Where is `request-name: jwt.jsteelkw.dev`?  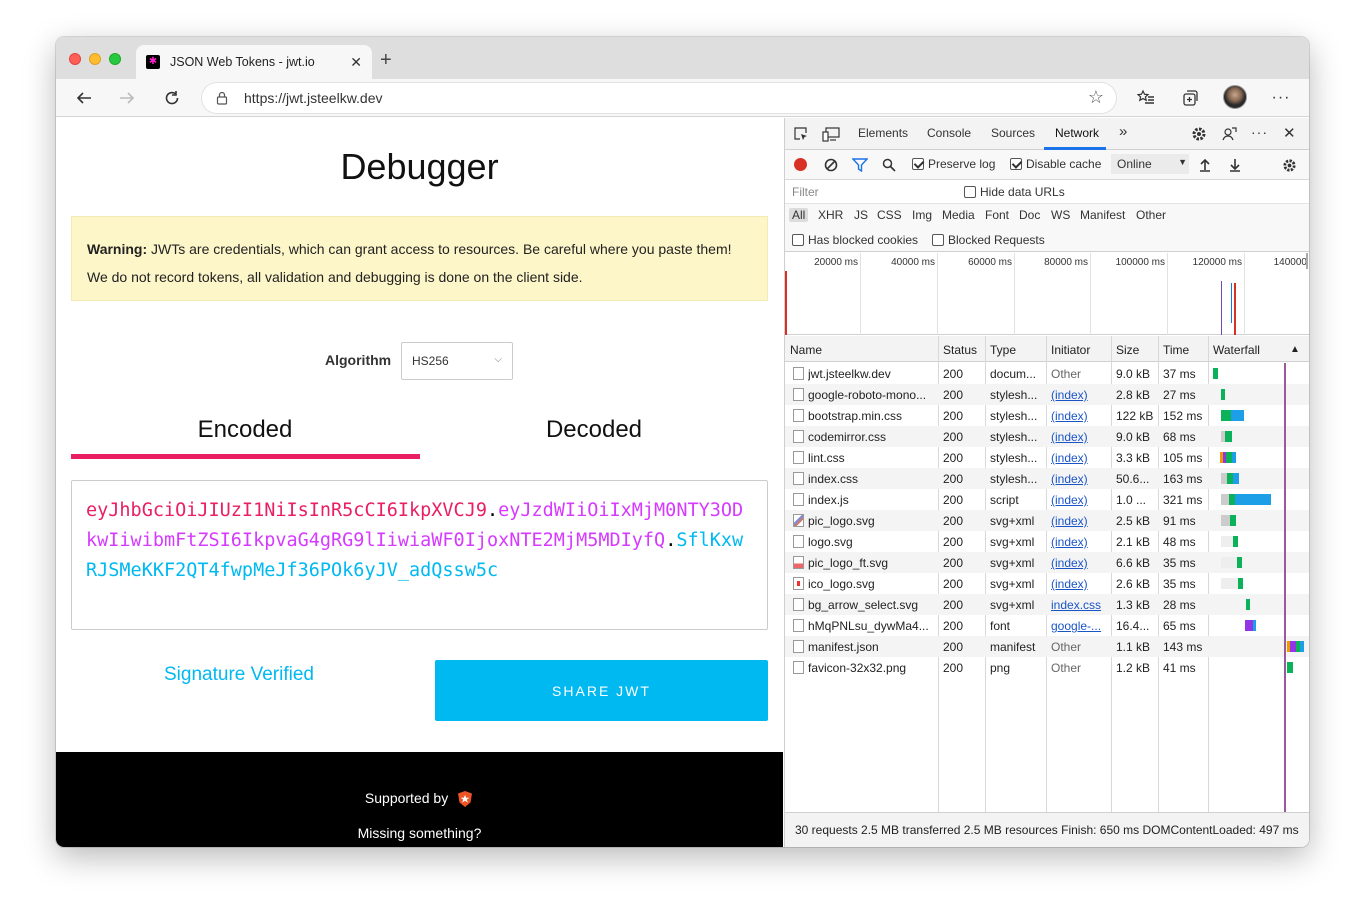
request-name: jwt.jsteelkw.dev is located at coordinates (872, 374).